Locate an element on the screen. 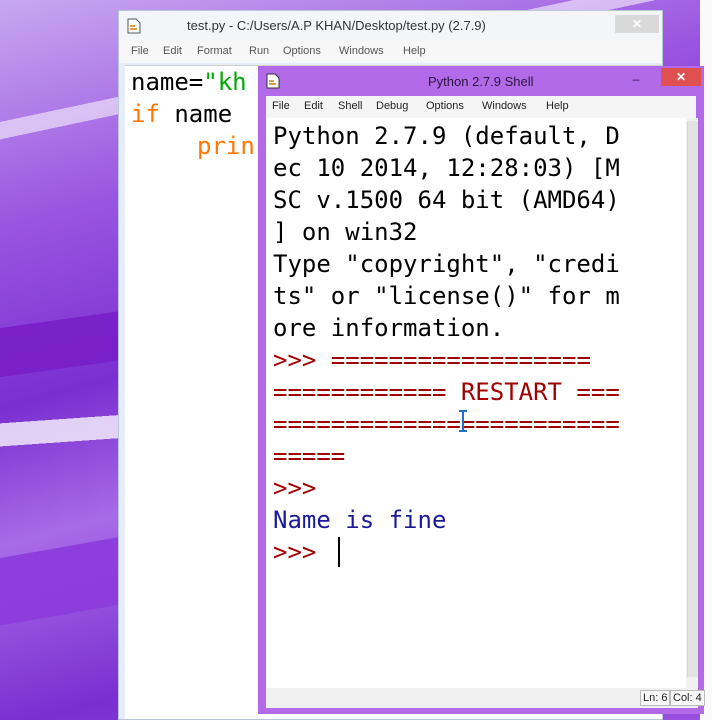  shell-title: Python 2.7.9 Shell is located at coordinates (481, 81).